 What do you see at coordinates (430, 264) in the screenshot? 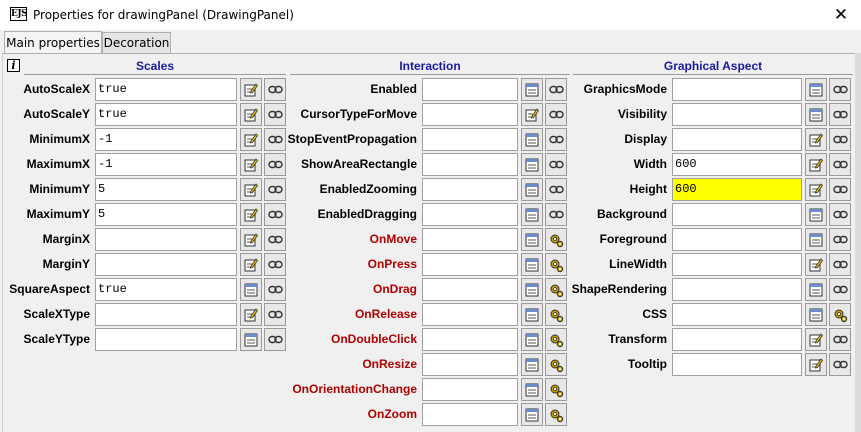
I see `property-row-line-width: LineWidth` at bounding box center [430, 264].